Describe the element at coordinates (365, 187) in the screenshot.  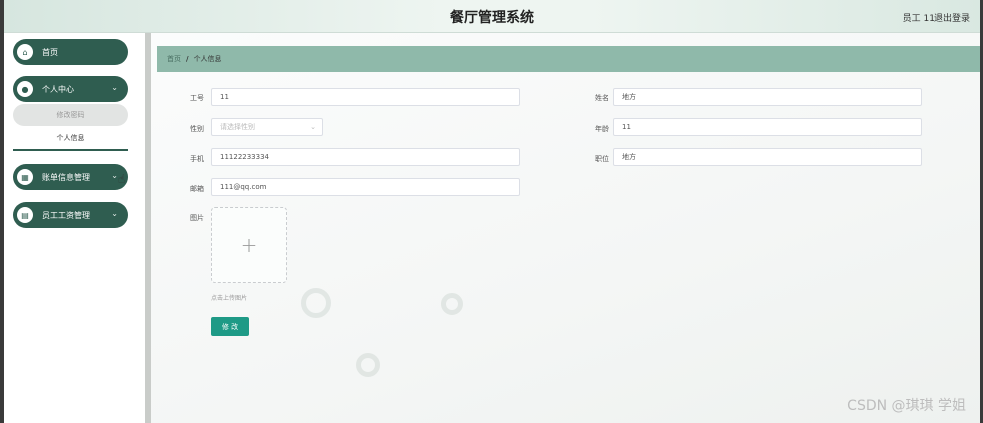
I see `email-field: 111@qq.com` at that location.